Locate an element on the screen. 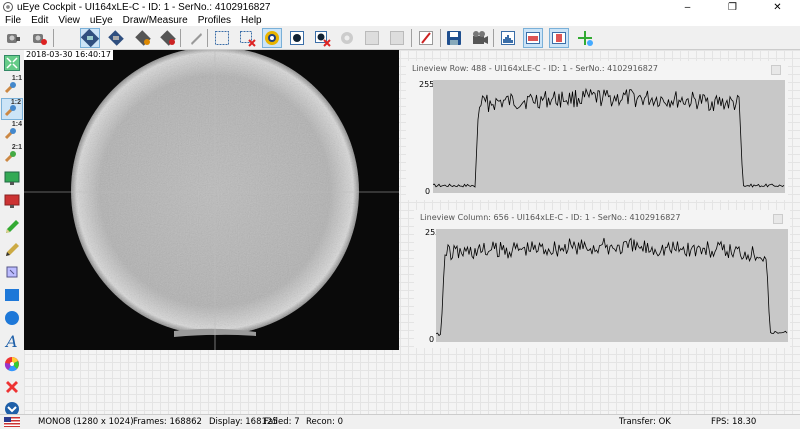  display-icon is located at coordinates (12, 178).